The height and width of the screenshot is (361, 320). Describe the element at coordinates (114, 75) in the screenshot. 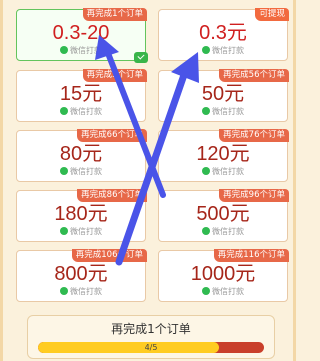

I see `task-badge: 再完成5个订单` at that location.